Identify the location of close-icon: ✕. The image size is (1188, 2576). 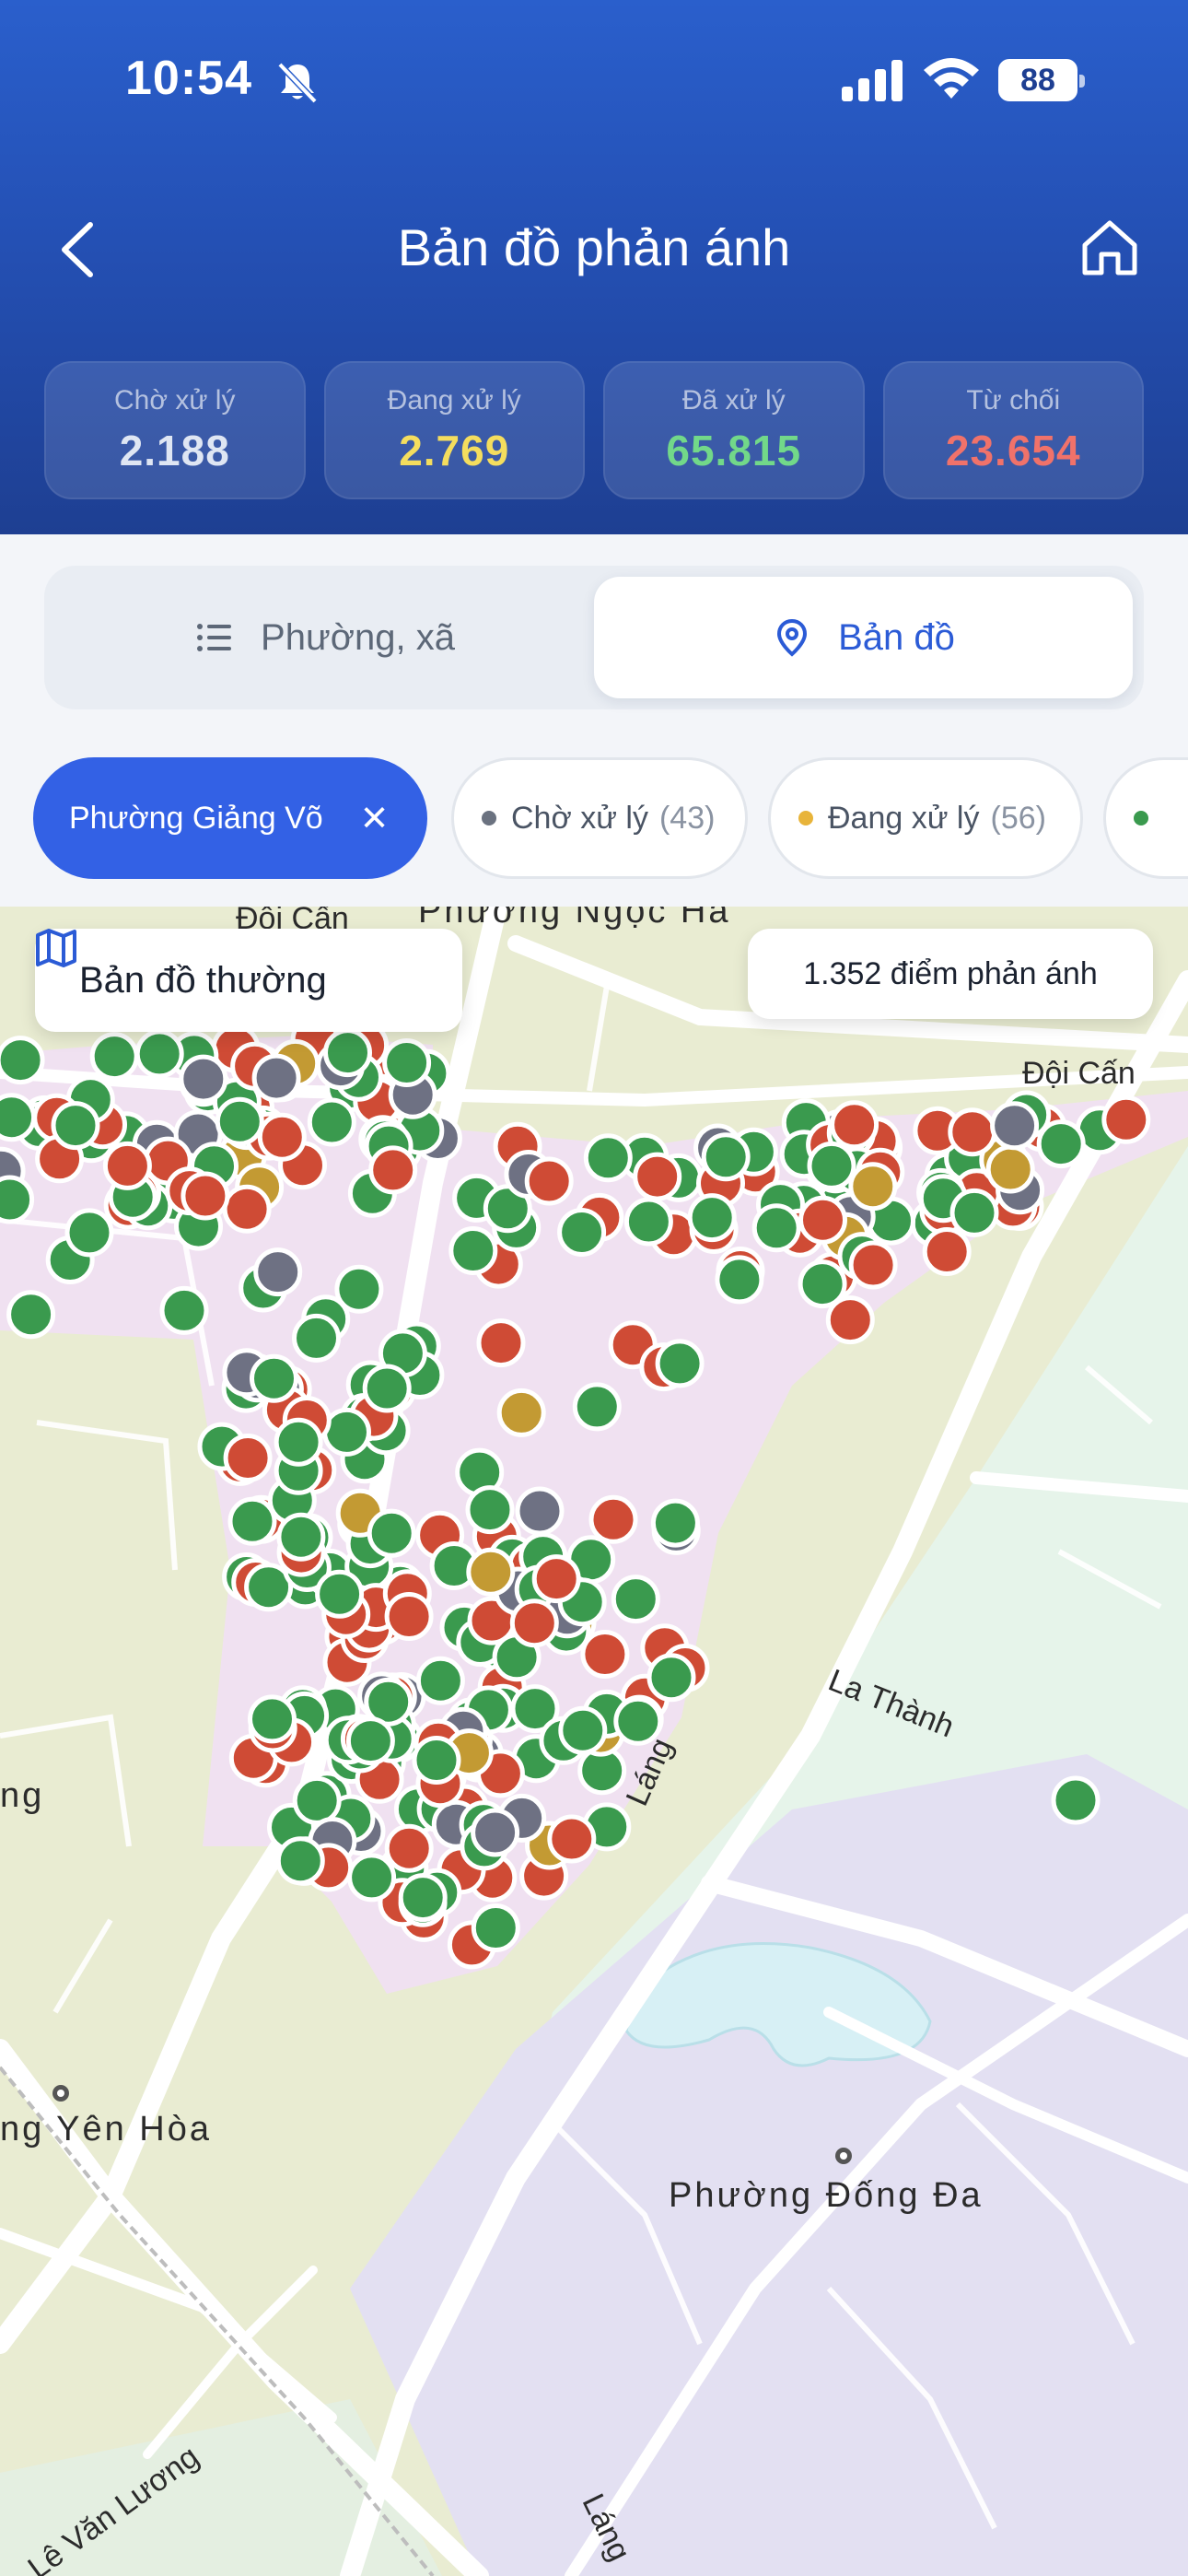
(375, 818).